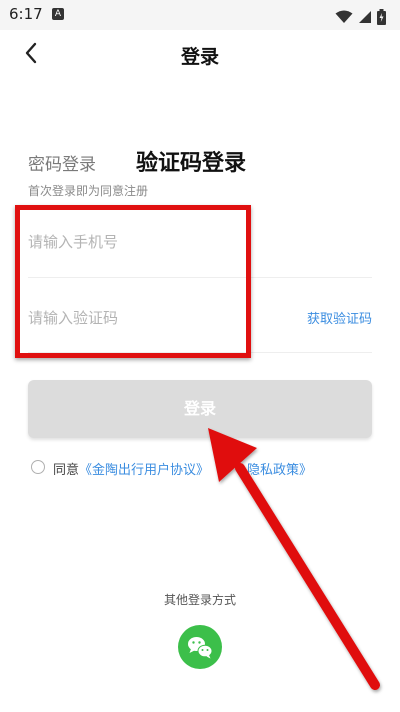 The image size is (400, 712). Describe the element at coordinates (38, 467) in the screenshot. I see `agreement-radio` at that location.